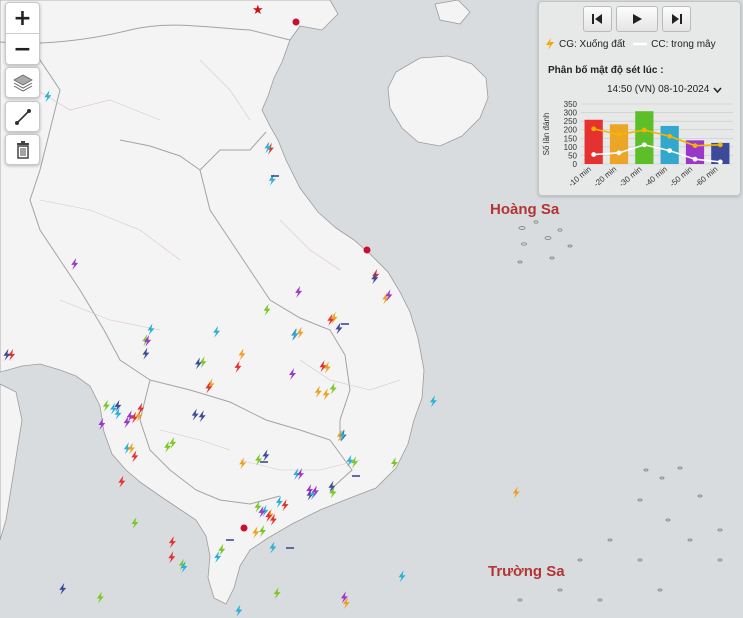 The height and width of the screenshot is (618, 743). Describe the element at coordinates (658, 89) in the screenshot. I see `time-value: 14:50 (VN) 08-10-2024` at that location.